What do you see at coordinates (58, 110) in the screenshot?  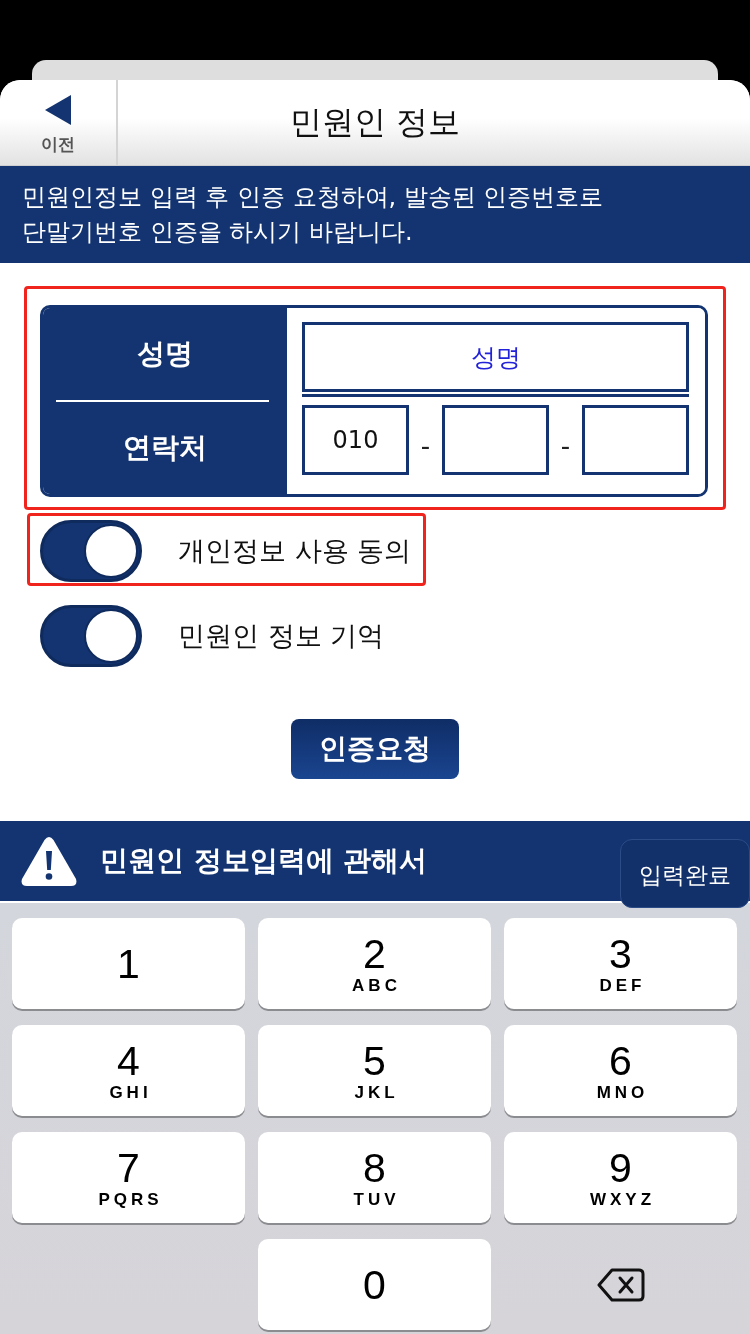 I see `back-icon` at bounding box center [58, 110].